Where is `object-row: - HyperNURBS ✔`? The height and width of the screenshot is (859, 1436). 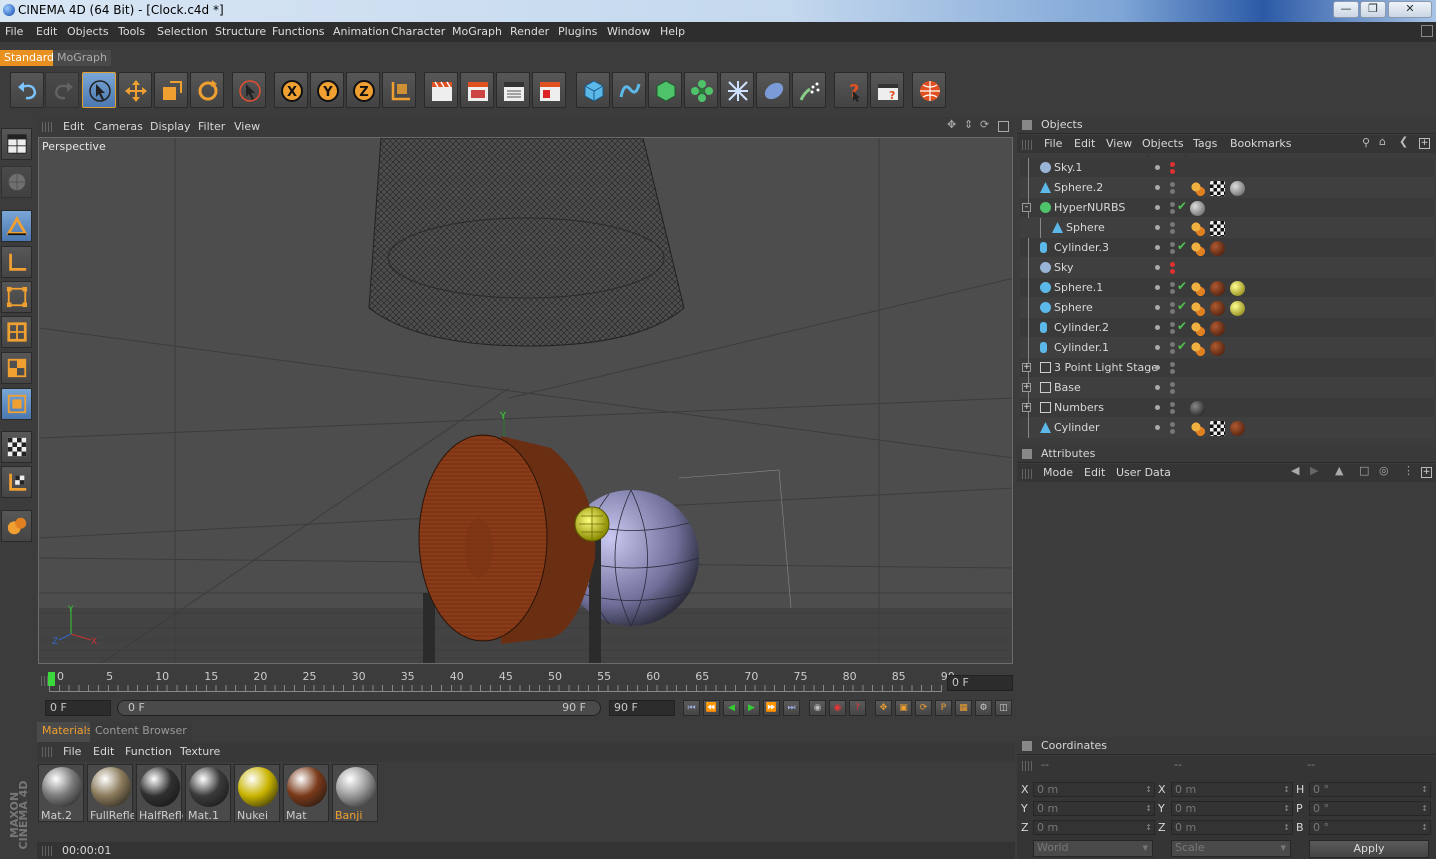 object-row: - HyperNURBS ✔ is located at coordinates (1227, 208).